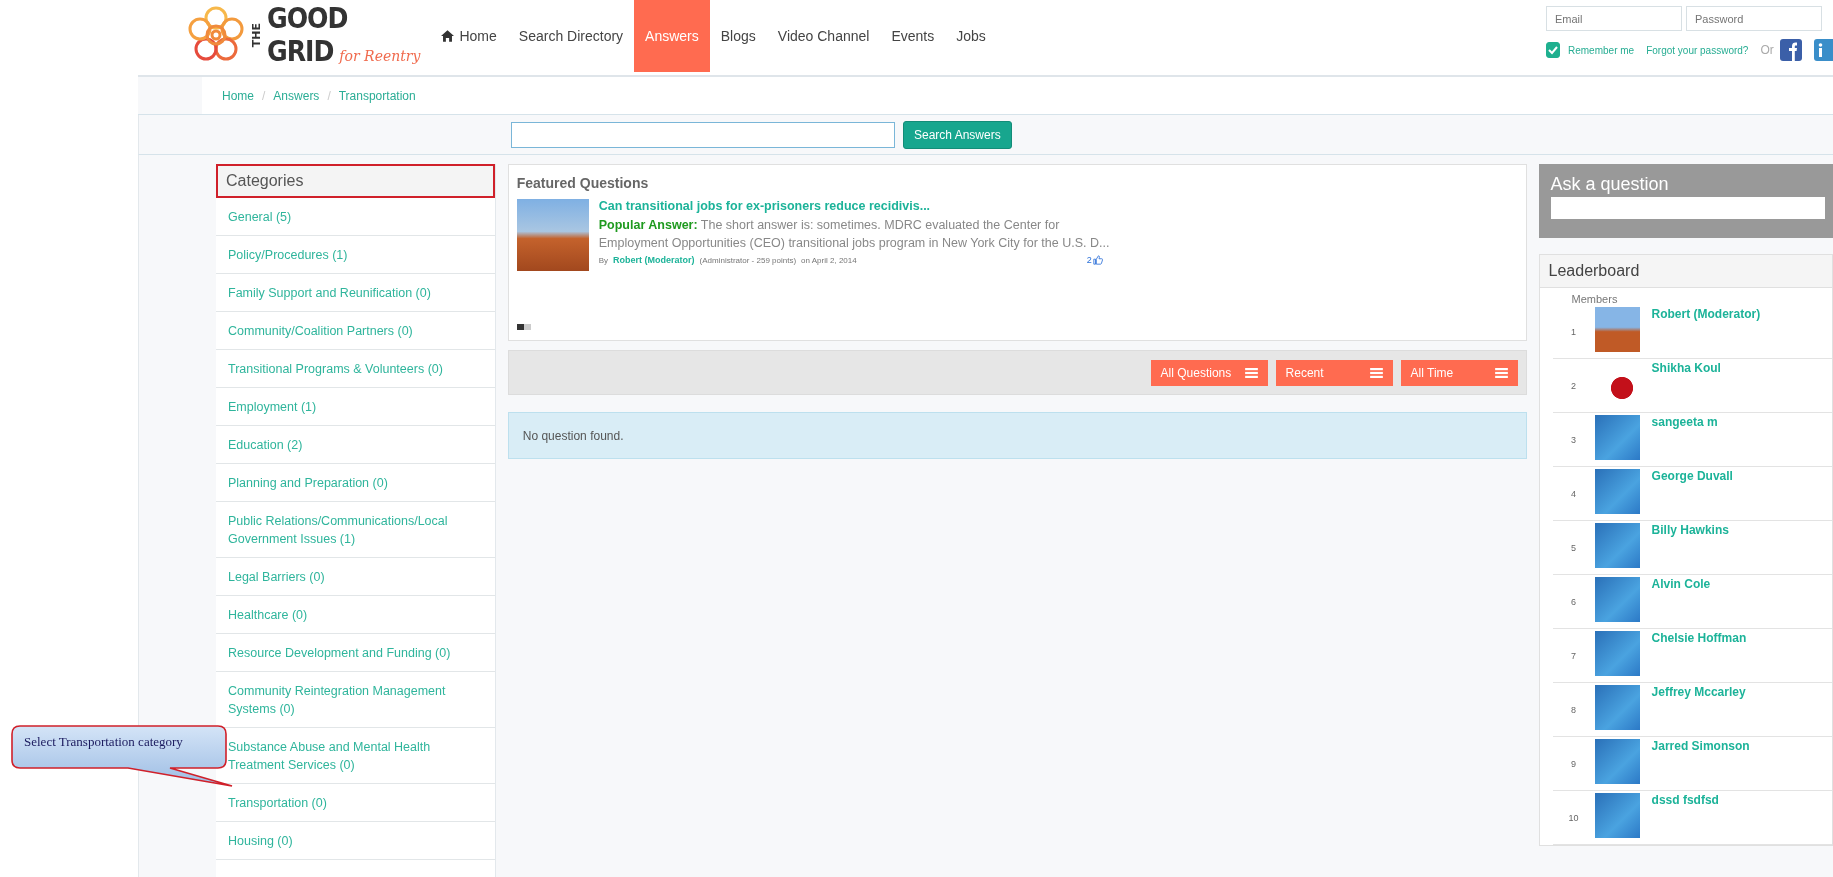 The width and height of the screenshot is (1833, 877). Describe the element at coordinates (377, 95) in the screenshot. I see `breadcrumb-link: Transportation` at that location.